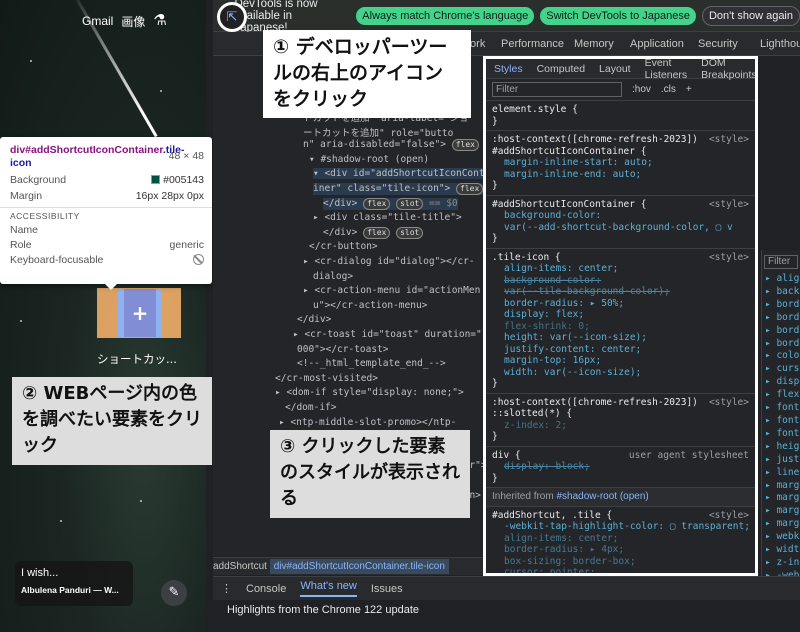 This screenshot has height=632, width=800. I want to click on dom-node-line: ートカットを追加" role="butto, so click(378, 132).